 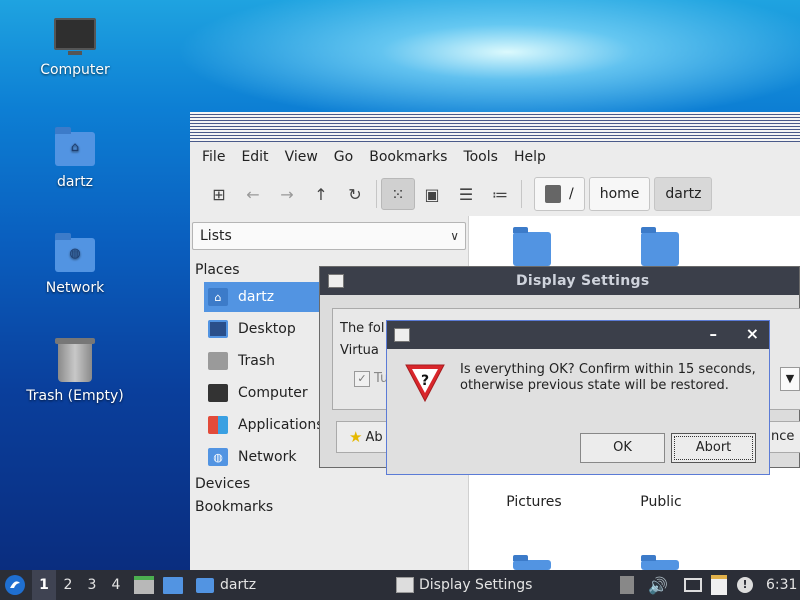 I want to click on warning-icon: ?, so click(x=425, y=385).